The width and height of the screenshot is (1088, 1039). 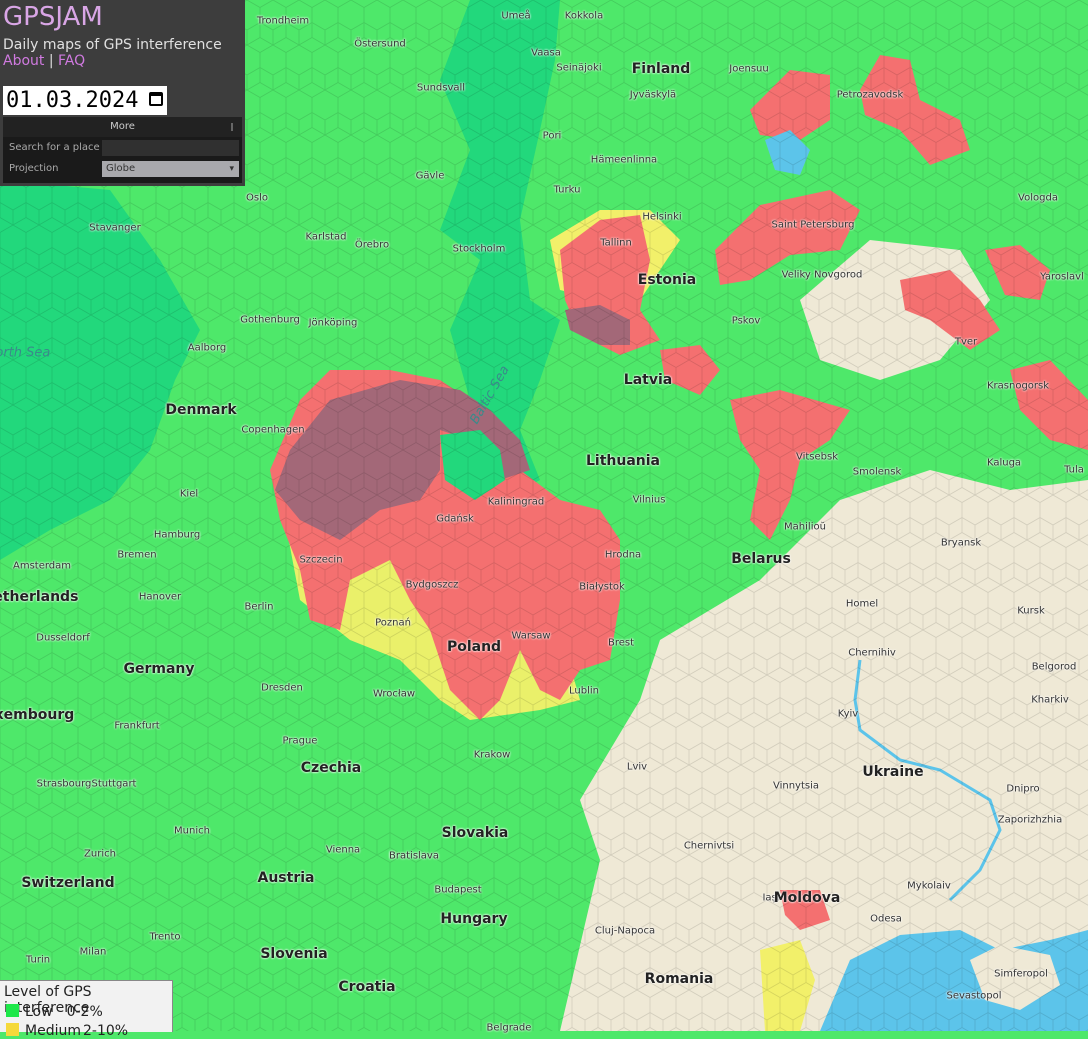 I want to click on city-label: Milan, so click(x=93, y=952).